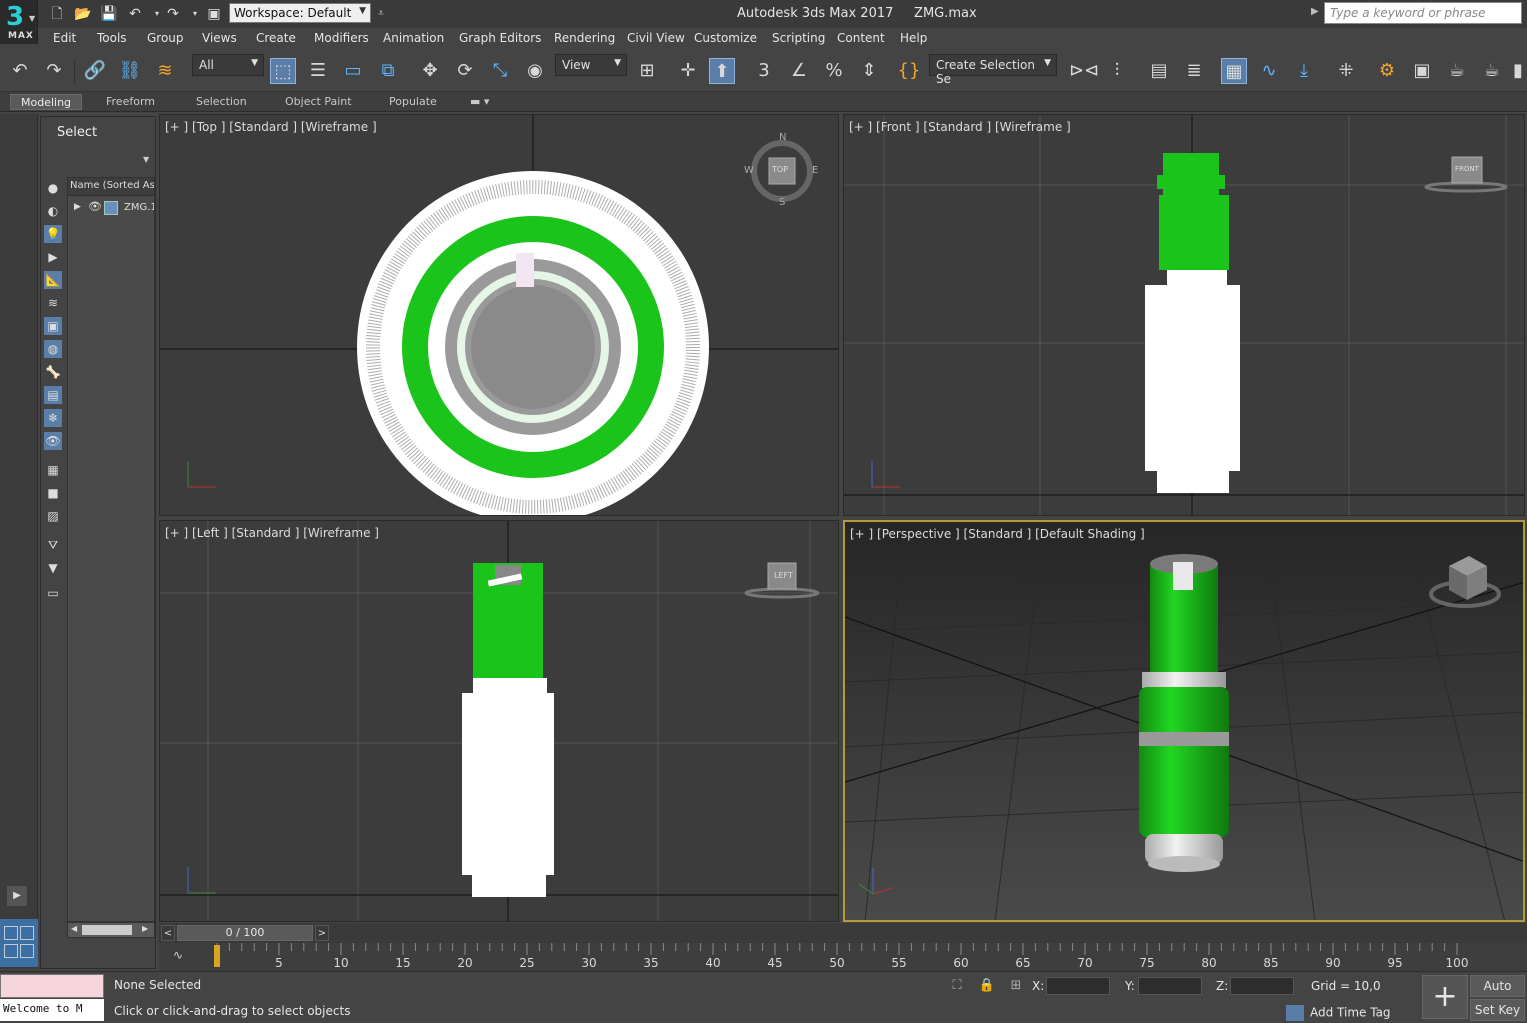  I want to click on menu-content: Content, so click(861, 38).